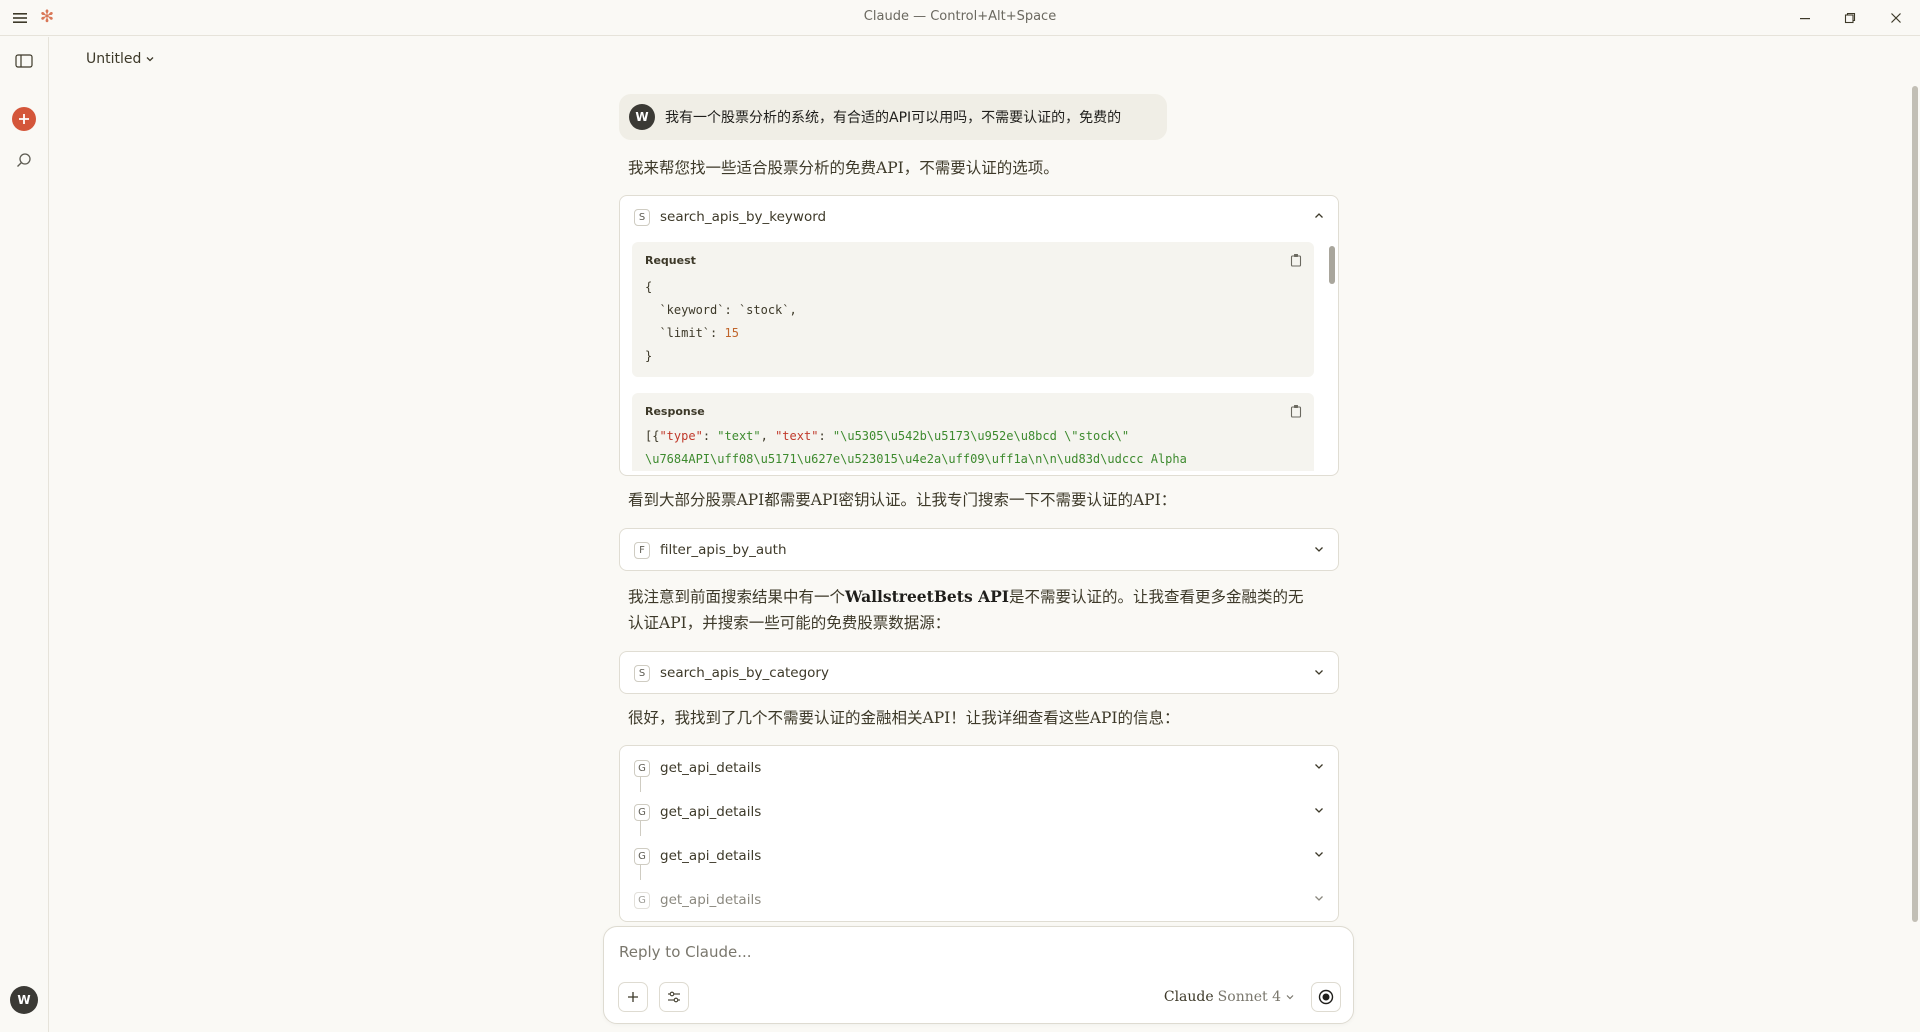  What do you see at coordinates (979, 812) in the screenshot?
I see `tool-call-detail-2: G get_api_details` at bounding box center [979, 812].